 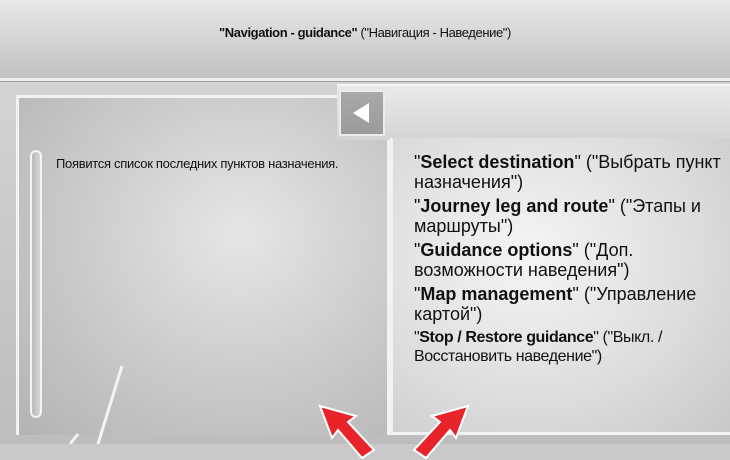 I want to click on menu-tab-bar, so click(x=533, y=112).